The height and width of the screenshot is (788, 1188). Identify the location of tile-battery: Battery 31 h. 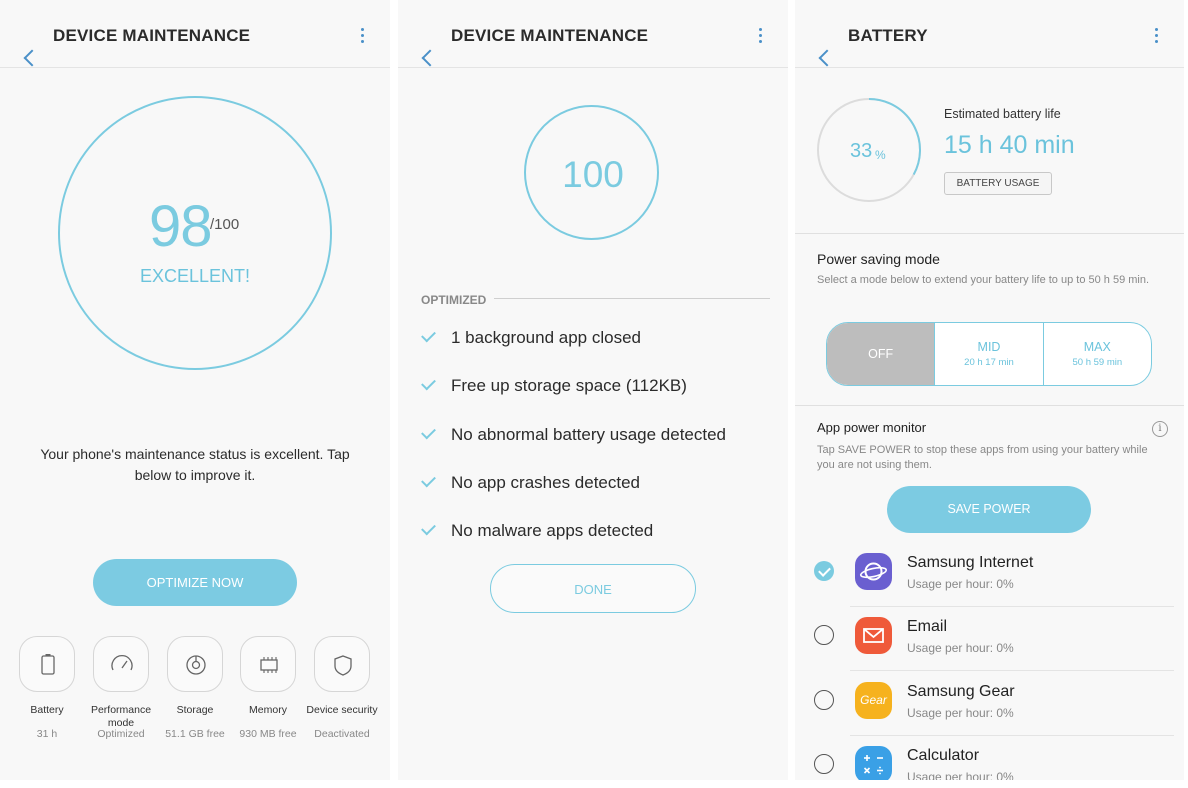
(47, 688).